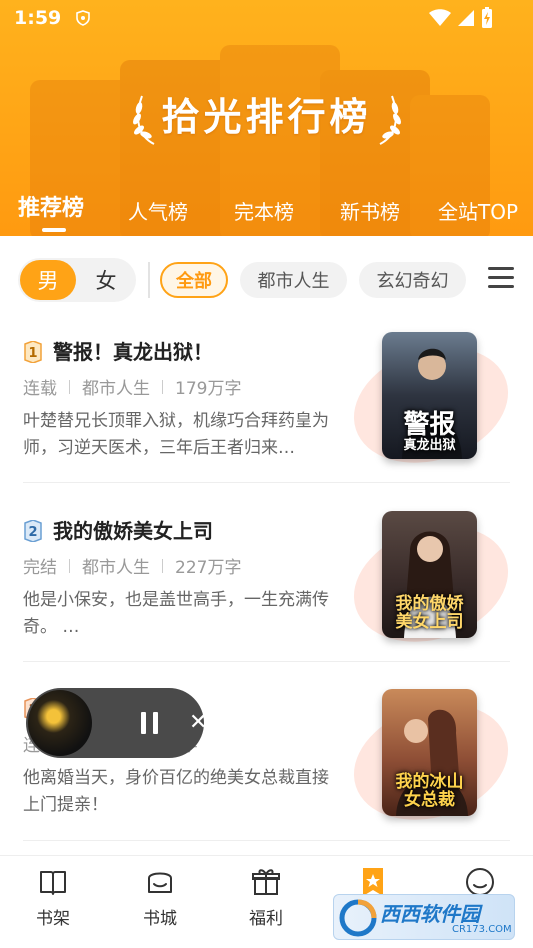  Describe the element at coordinates (429, 395) in the screenshot. I see `book-cover: 警报 真龙出狱` at that location.